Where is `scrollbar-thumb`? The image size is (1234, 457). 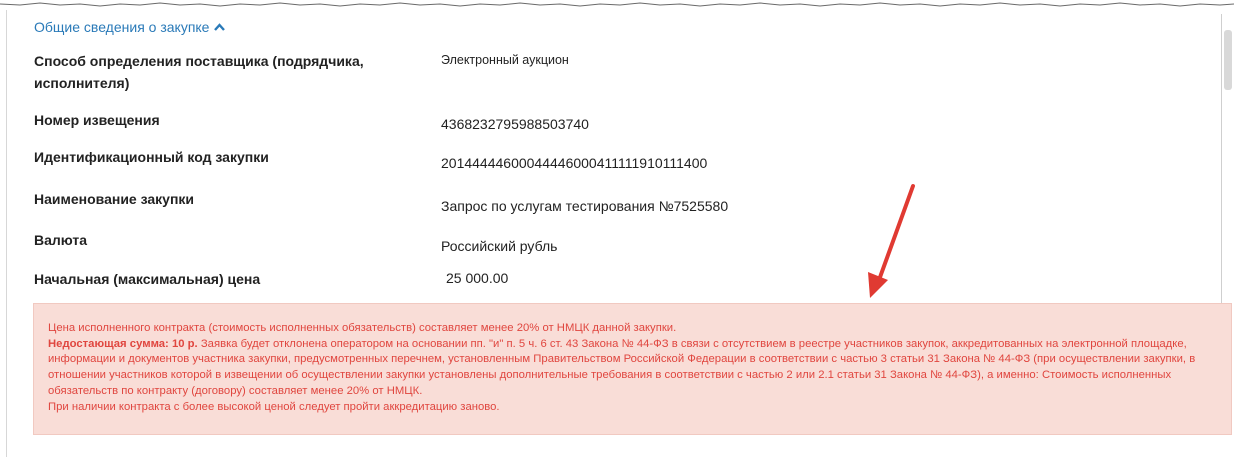 scrollbar-thumb is located at coordinates (1228, 60).